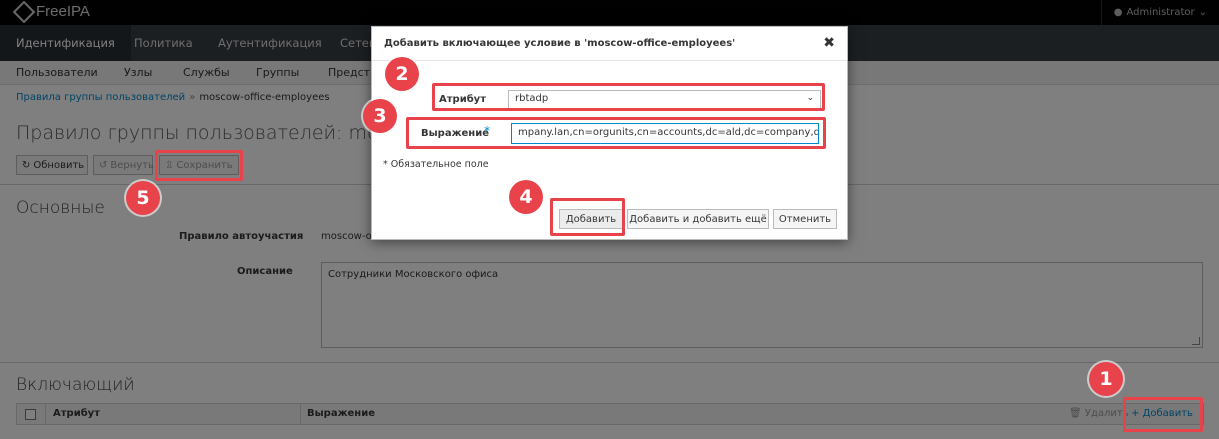  What do you see at coordinates (805, 219) in the screenshot?
I see `dialog-cancel-button: Отменить` at bounding box center [805, 219].